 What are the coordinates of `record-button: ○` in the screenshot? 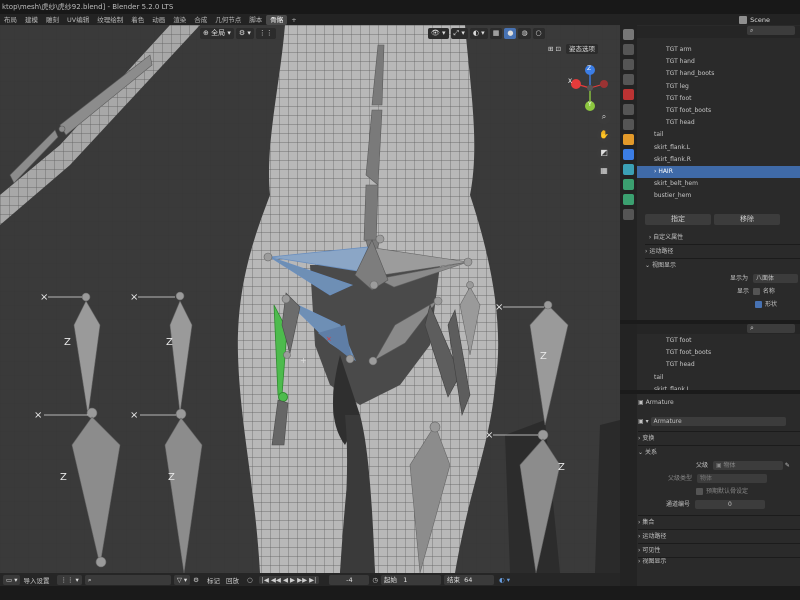 It's located at (250, 580).